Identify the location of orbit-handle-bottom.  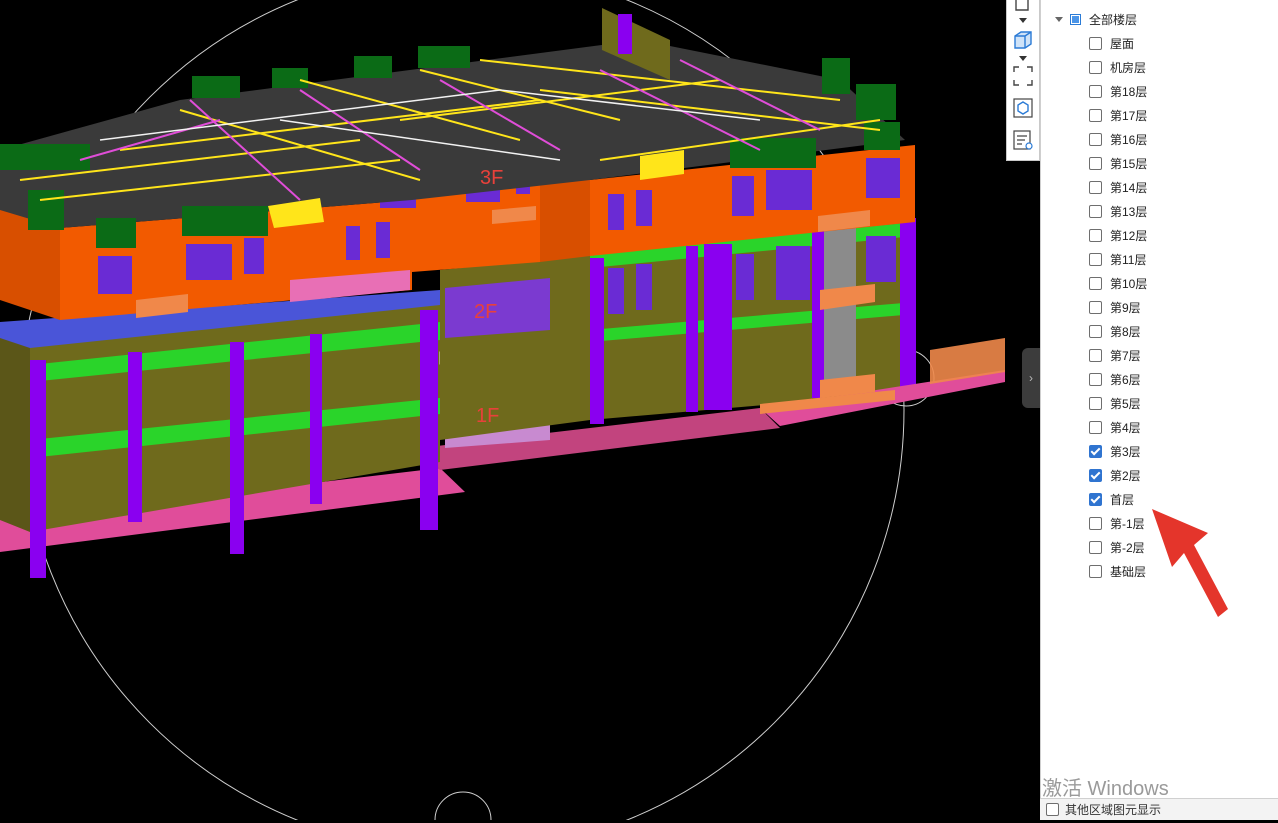
(463, 805).